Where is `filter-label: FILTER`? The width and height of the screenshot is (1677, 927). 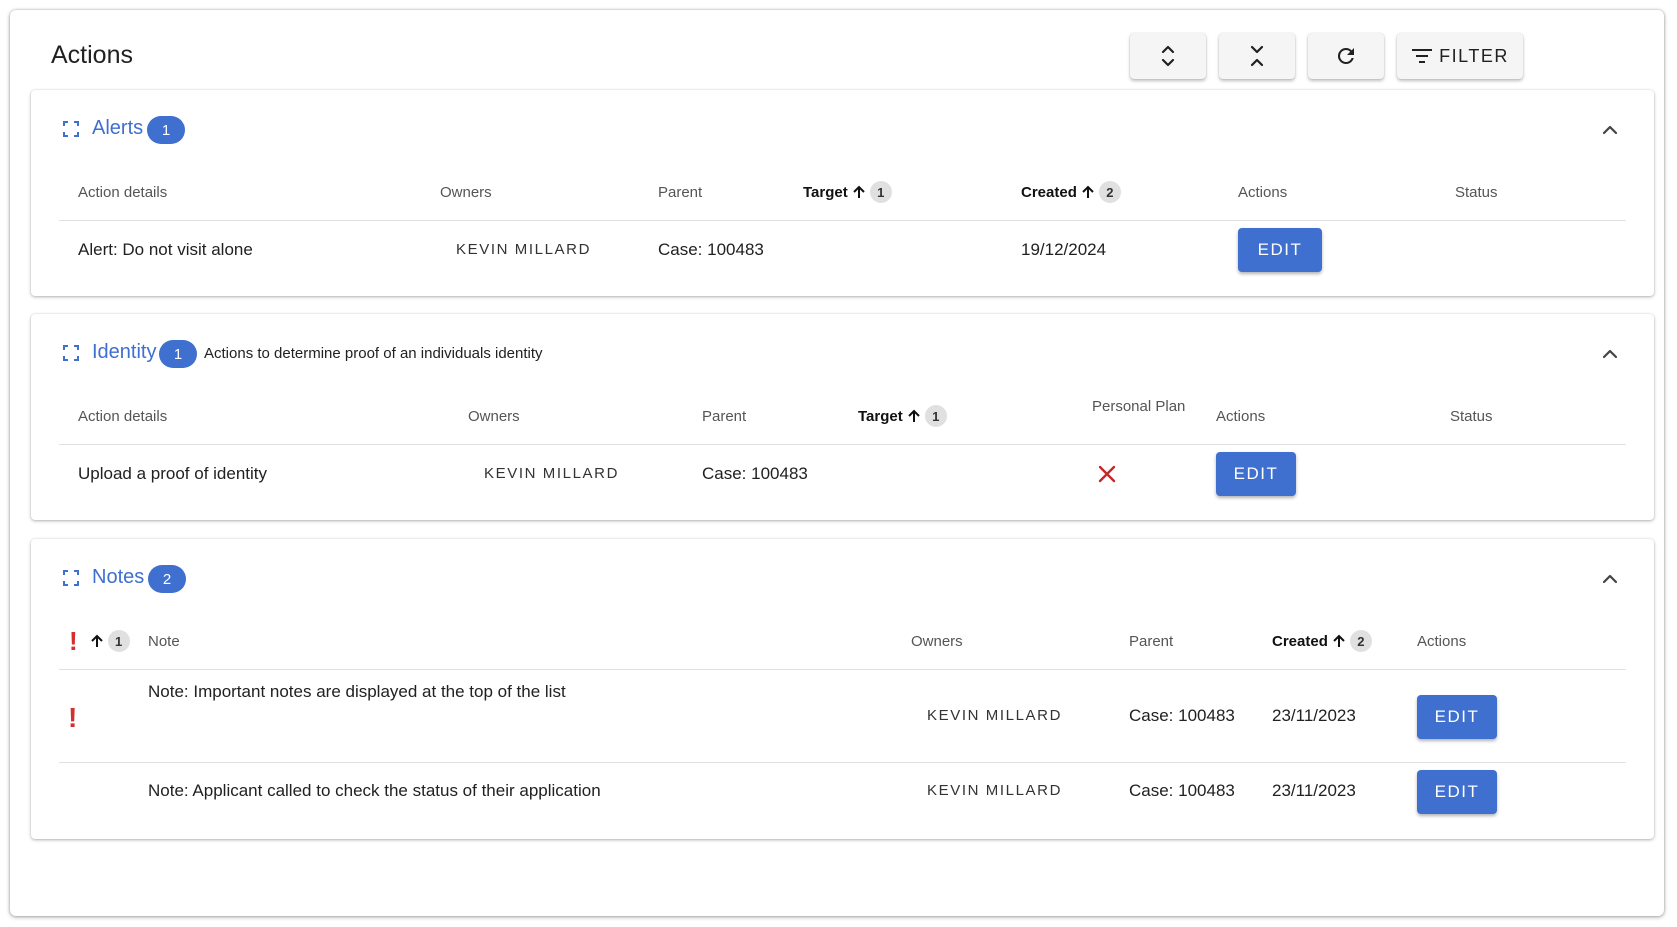
filter-label: FILTER is located at coordinates (1474, 55).